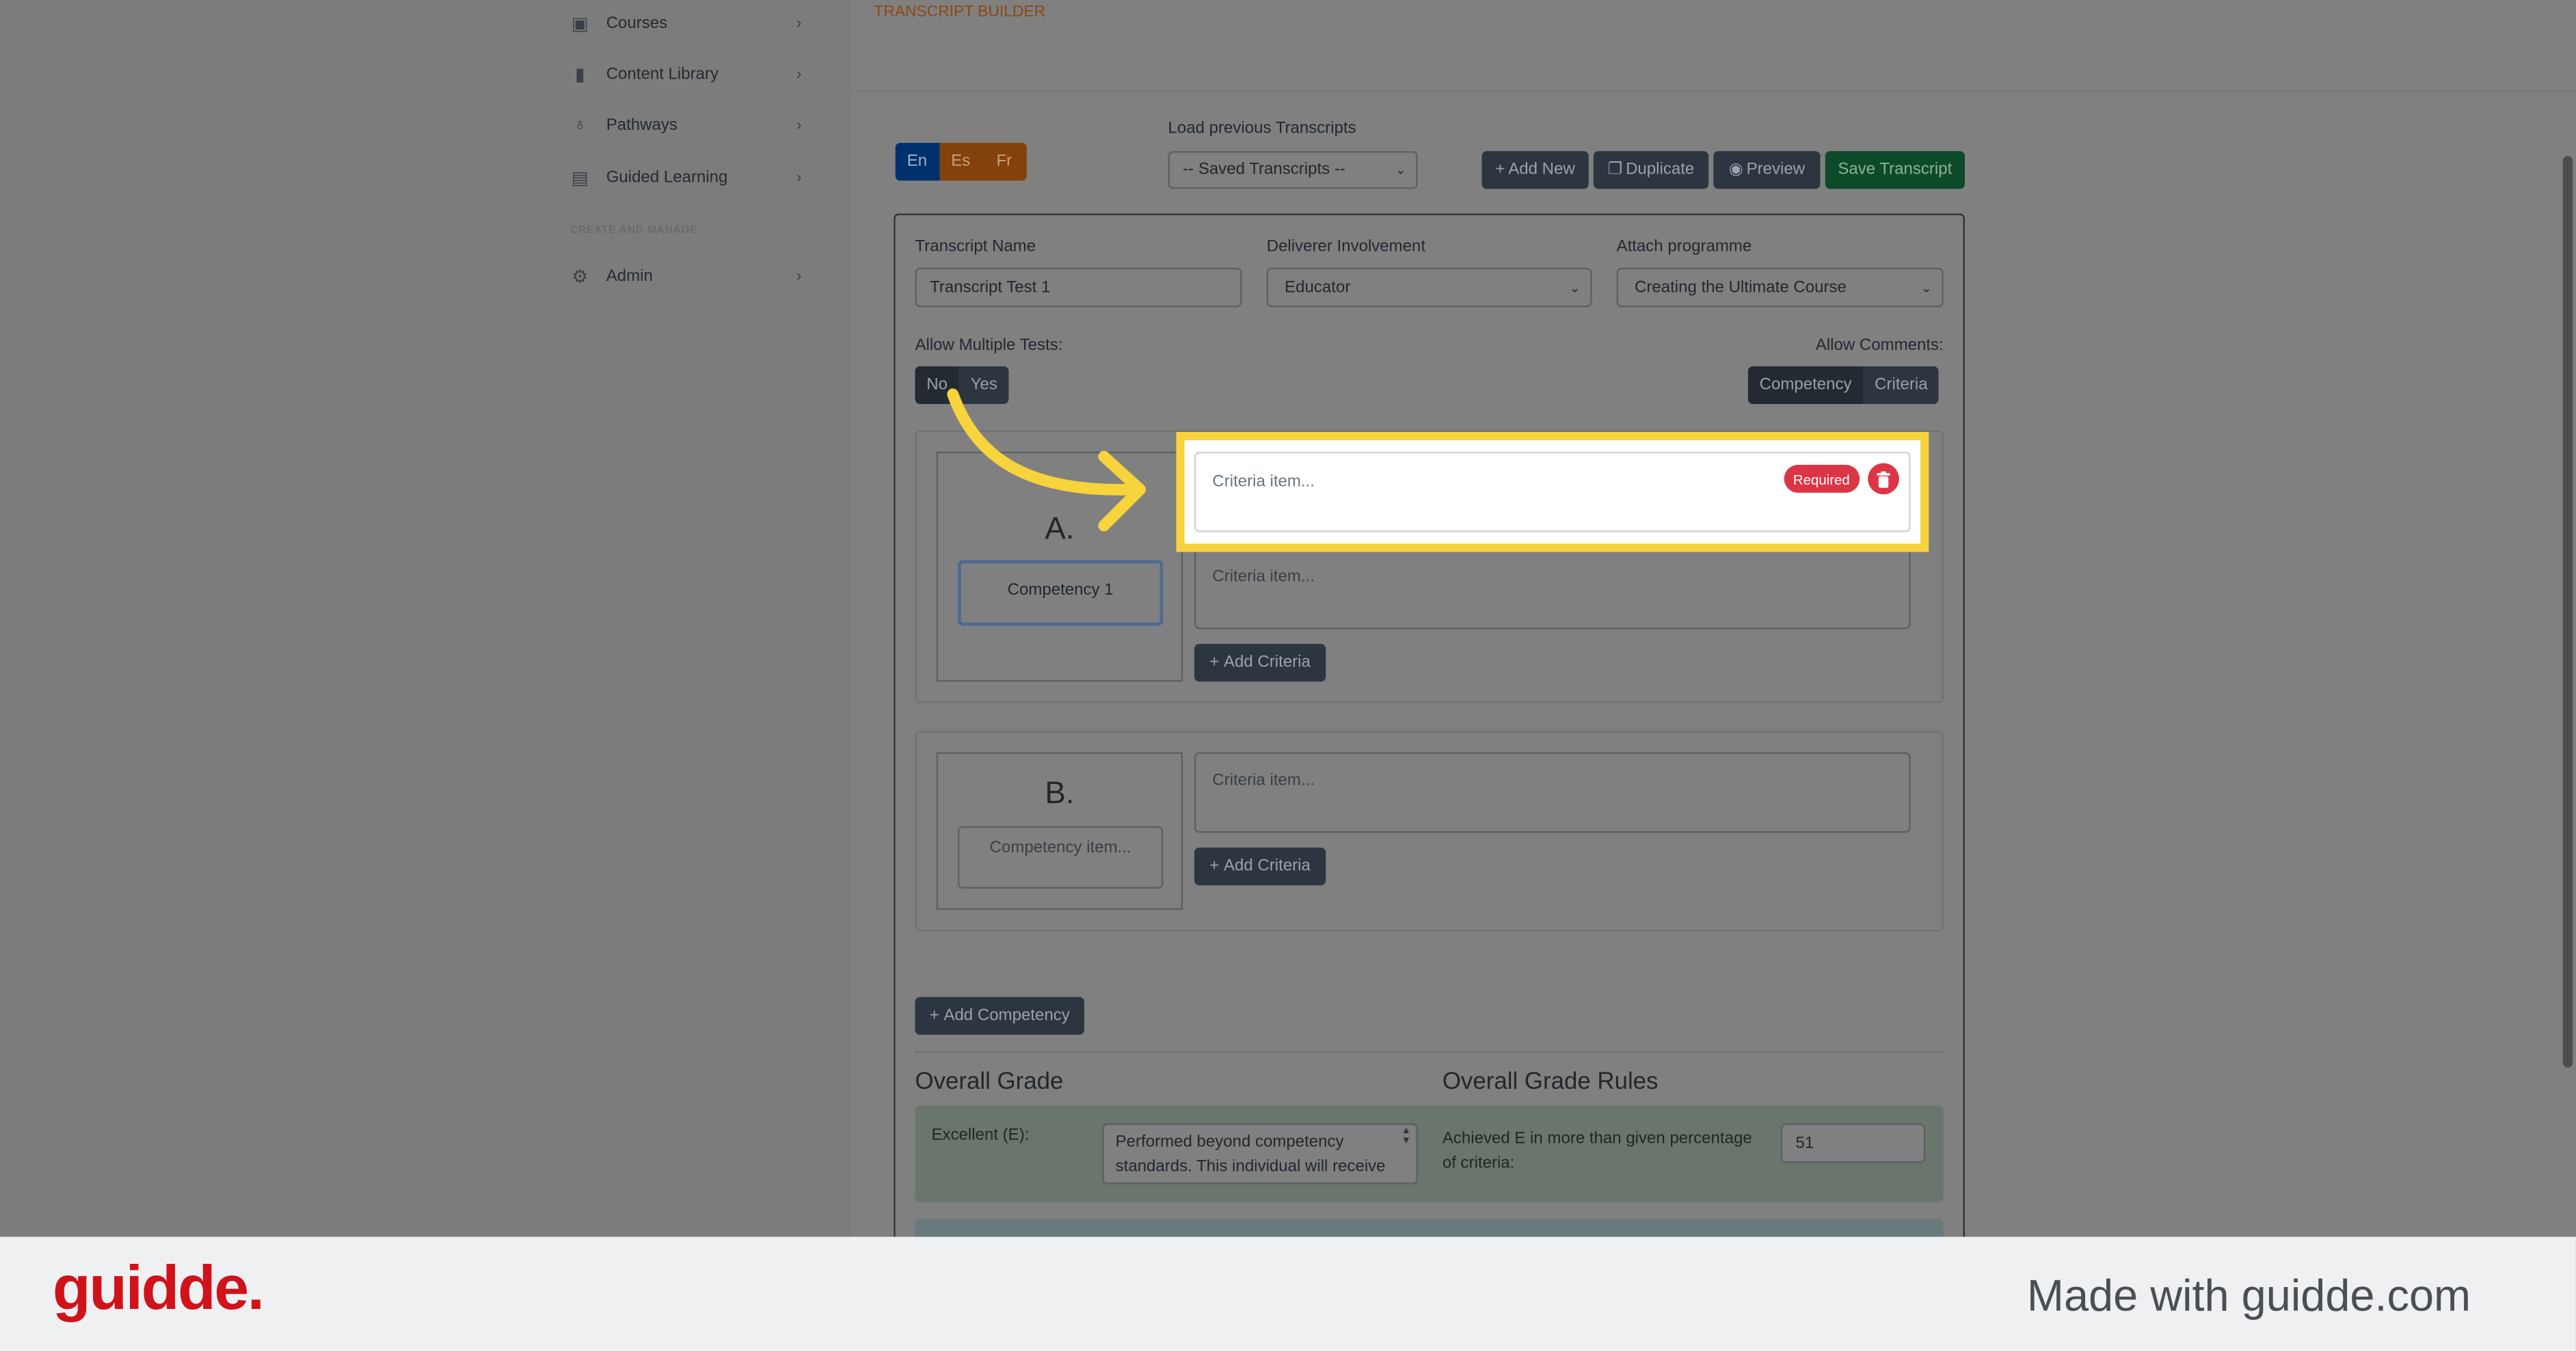 The width and height of the screenshot is (2576, 1352). I want to click on courses-icon: ▣, so click(580, 24).